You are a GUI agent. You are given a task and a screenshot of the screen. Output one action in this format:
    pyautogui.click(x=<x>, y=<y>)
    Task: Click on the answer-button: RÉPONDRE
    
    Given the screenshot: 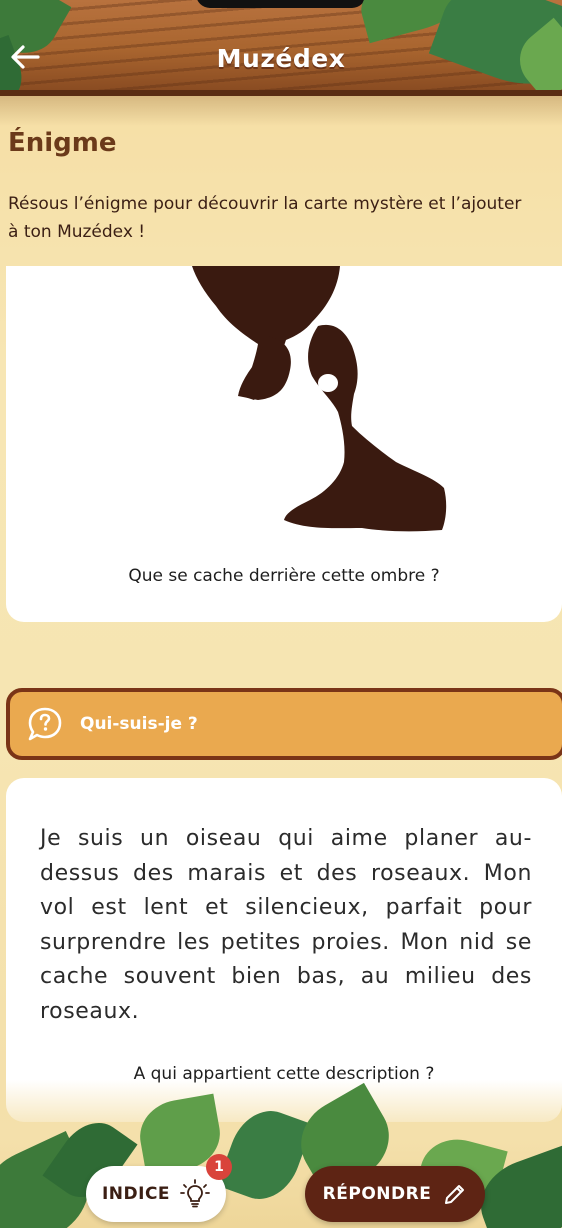 What is the action you would take?
    pyautogui.click(x=395, y=1194)
    